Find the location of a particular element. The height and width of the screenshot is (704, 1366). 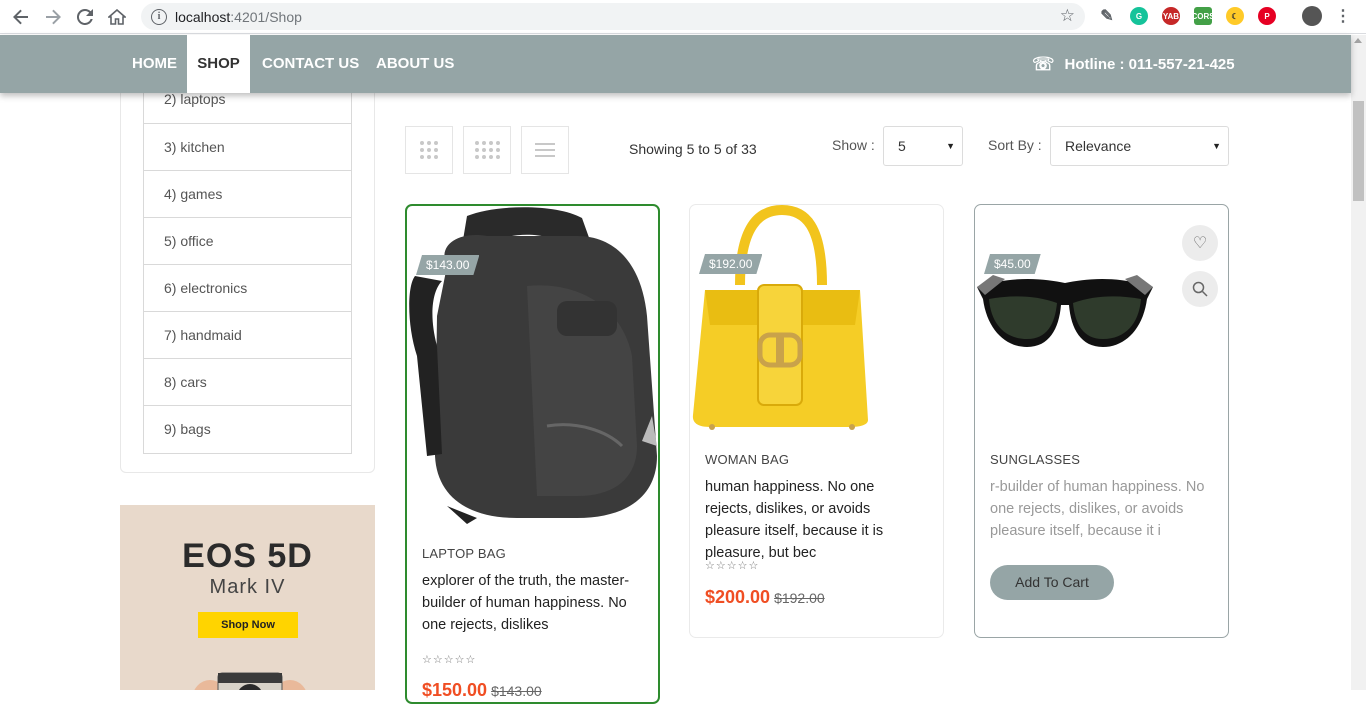

price-tag: $143.00 is located at coordinates (447, 265).